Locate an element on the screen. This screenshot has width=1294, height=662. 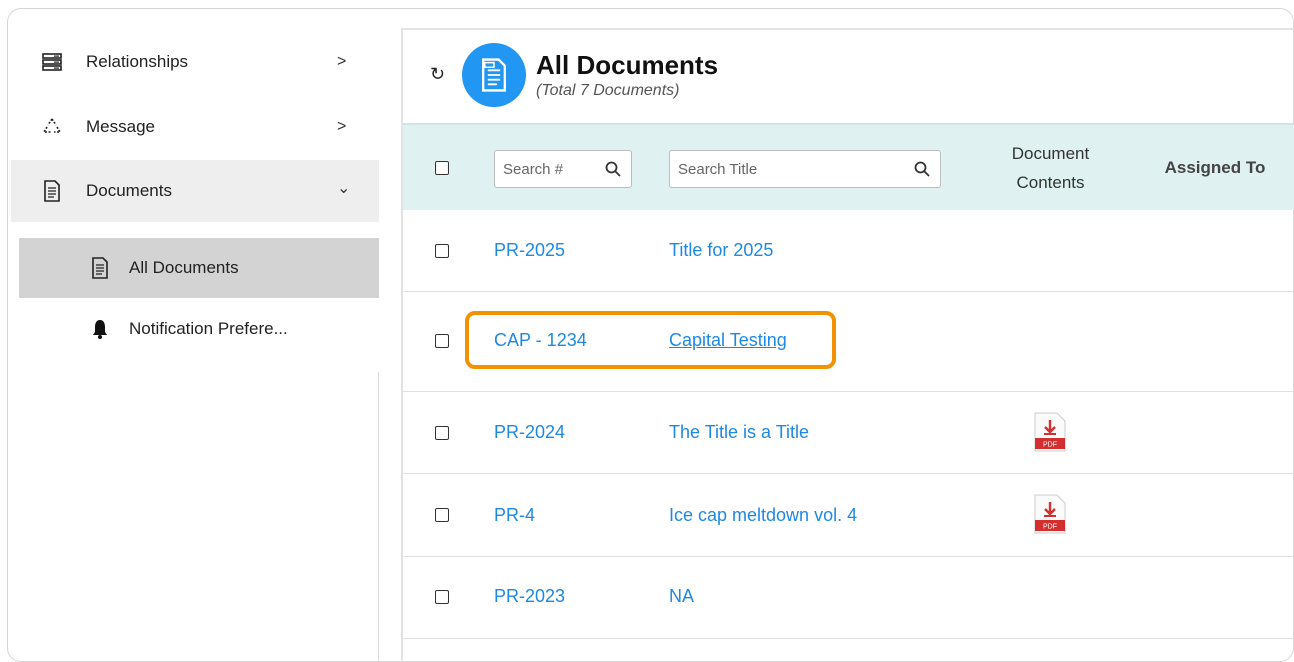
table-row: PR-4 Ice cap meltdown vol. 4 PDF is located at coordinates (848, 515).